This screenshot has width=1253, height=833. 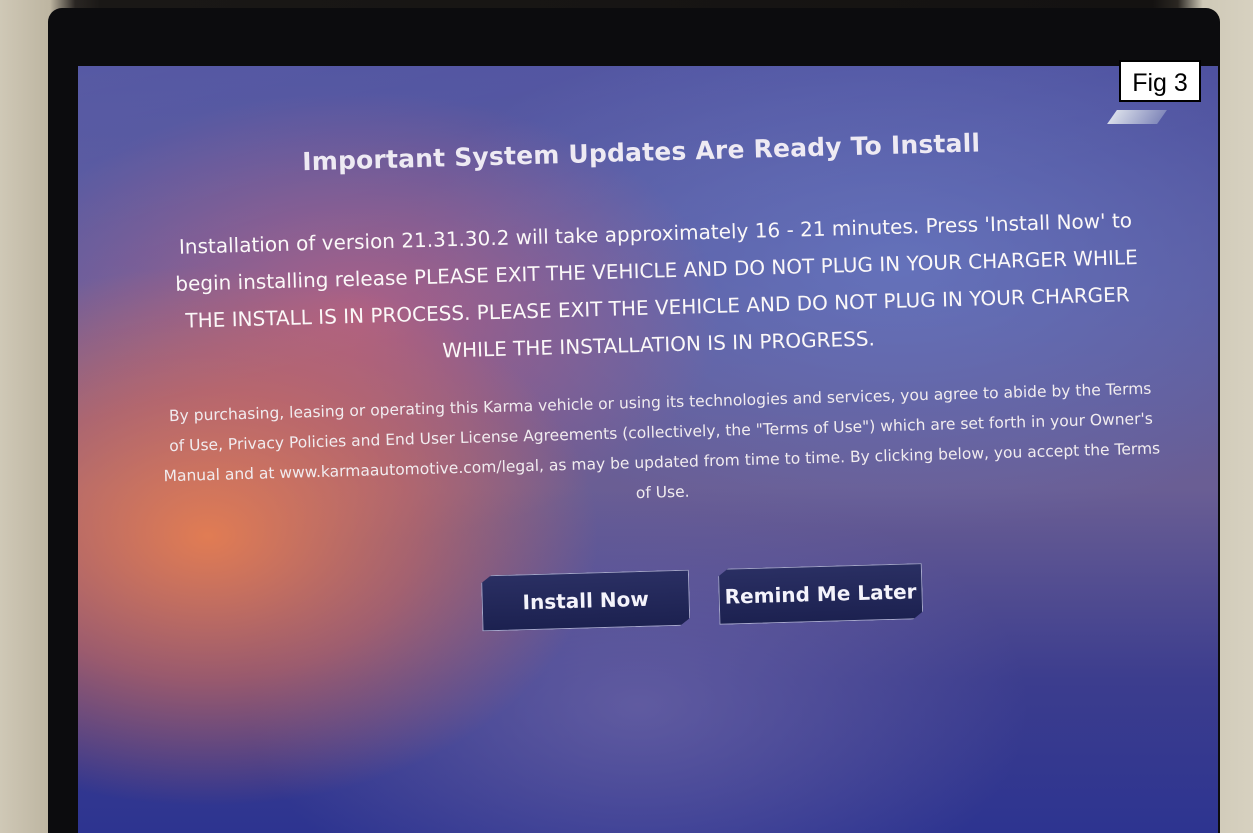 I want to click on install-now-button: Install Now, so click(x=585, y=601).